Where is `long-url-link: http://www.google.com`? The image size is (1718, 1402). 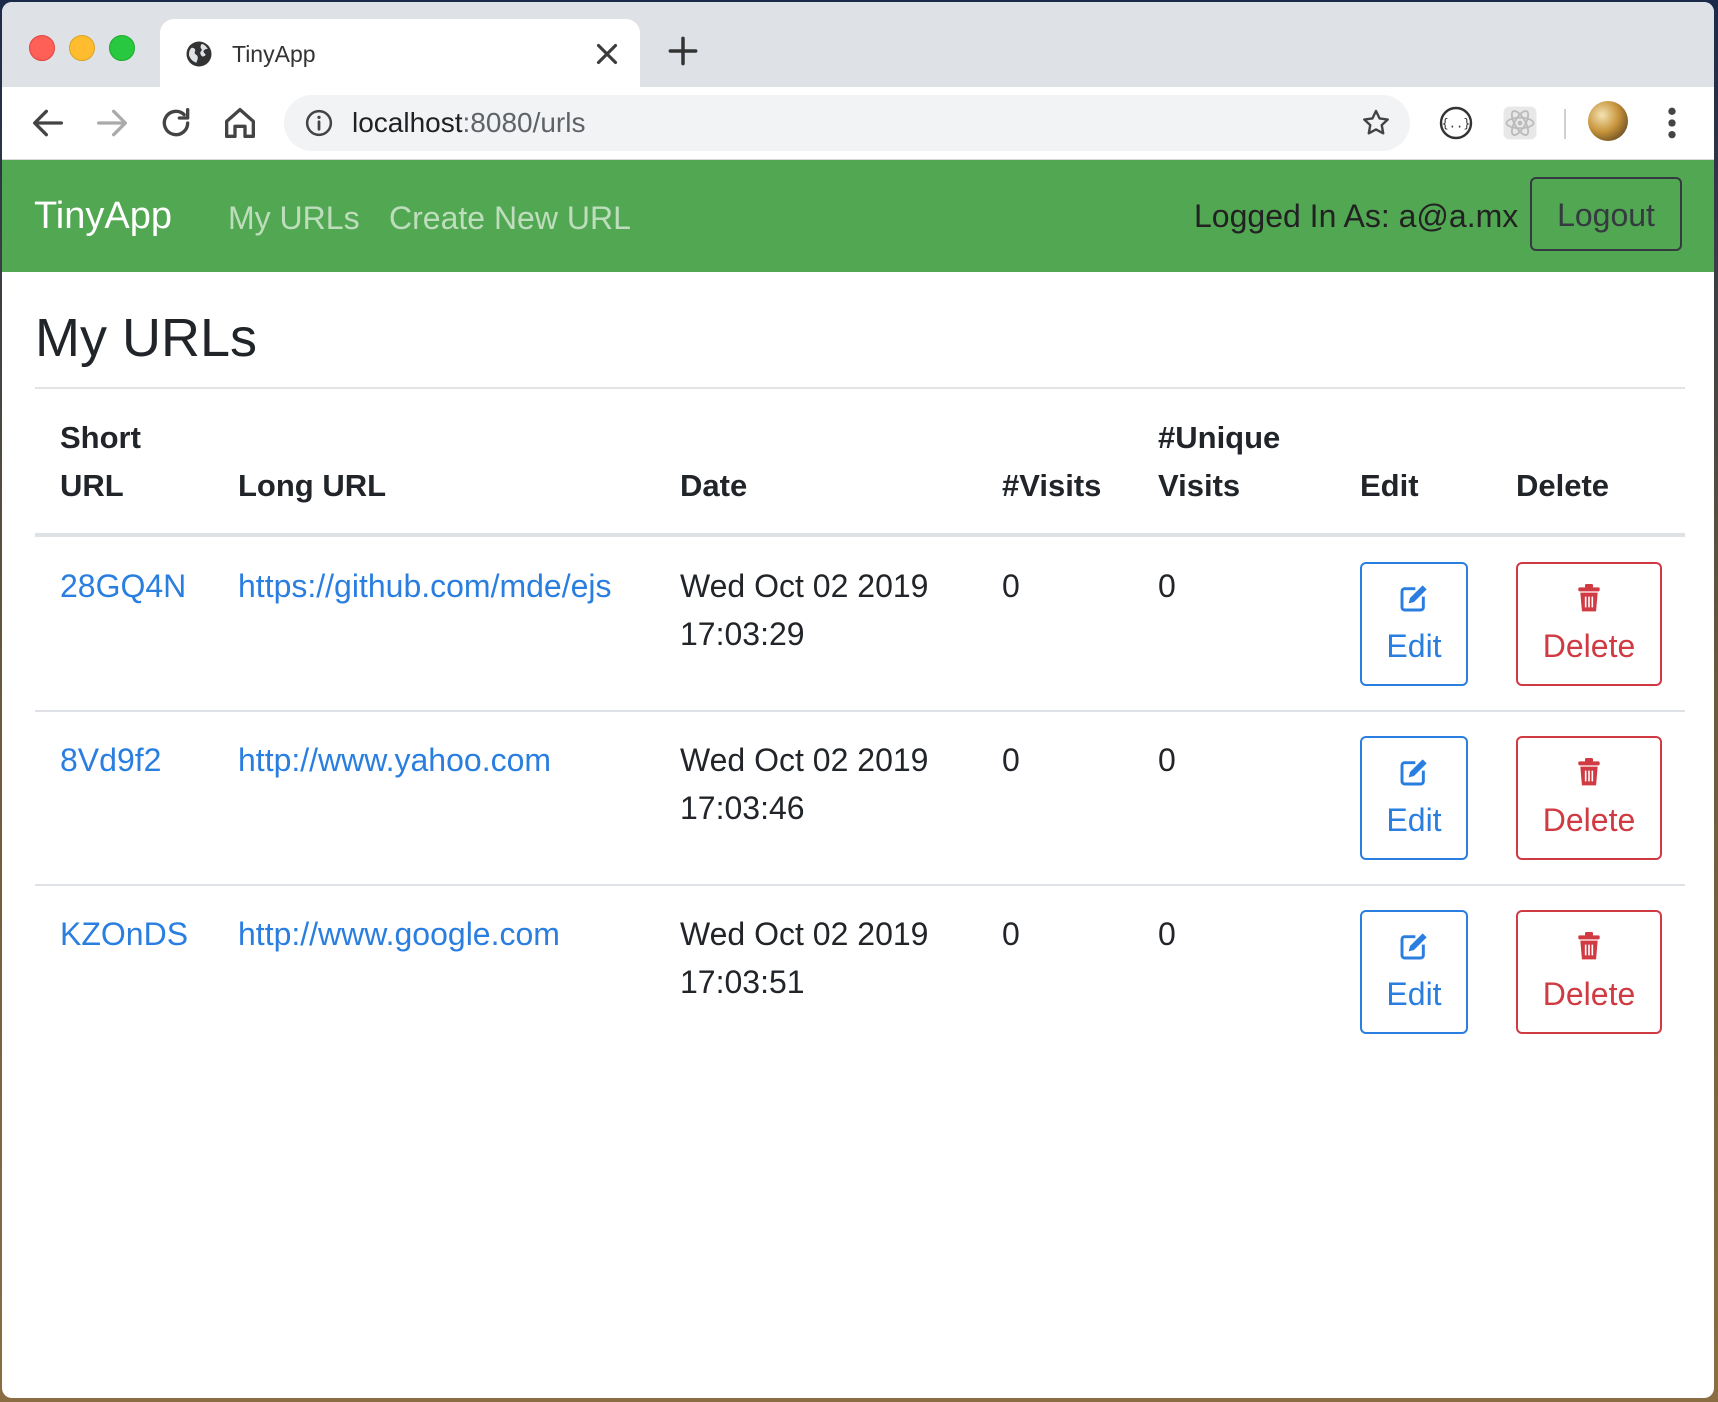 long-url-link: http://www.google.com is located at coordinates (399, 934).